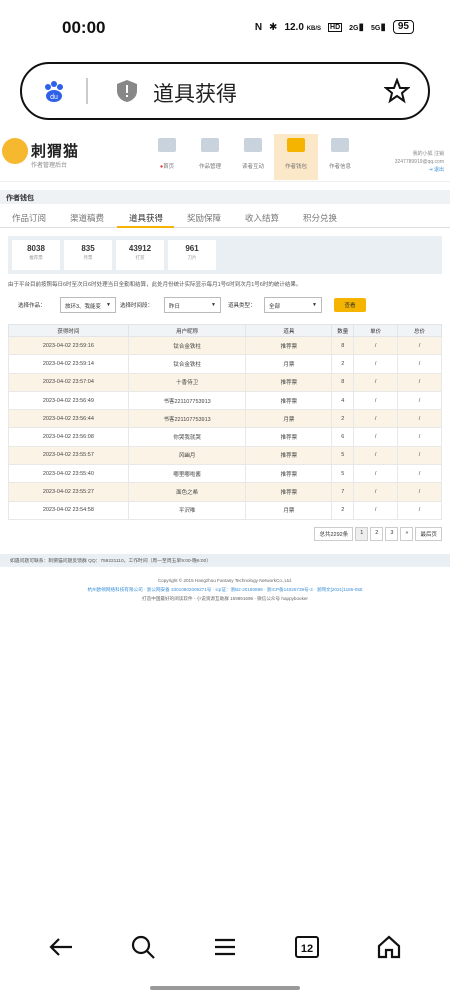 This screenshot has width=450, height=1000. Describe the element at coordinates (55, 150) in the screenshot. I see `site-logo: 刺猬猫` at that location.